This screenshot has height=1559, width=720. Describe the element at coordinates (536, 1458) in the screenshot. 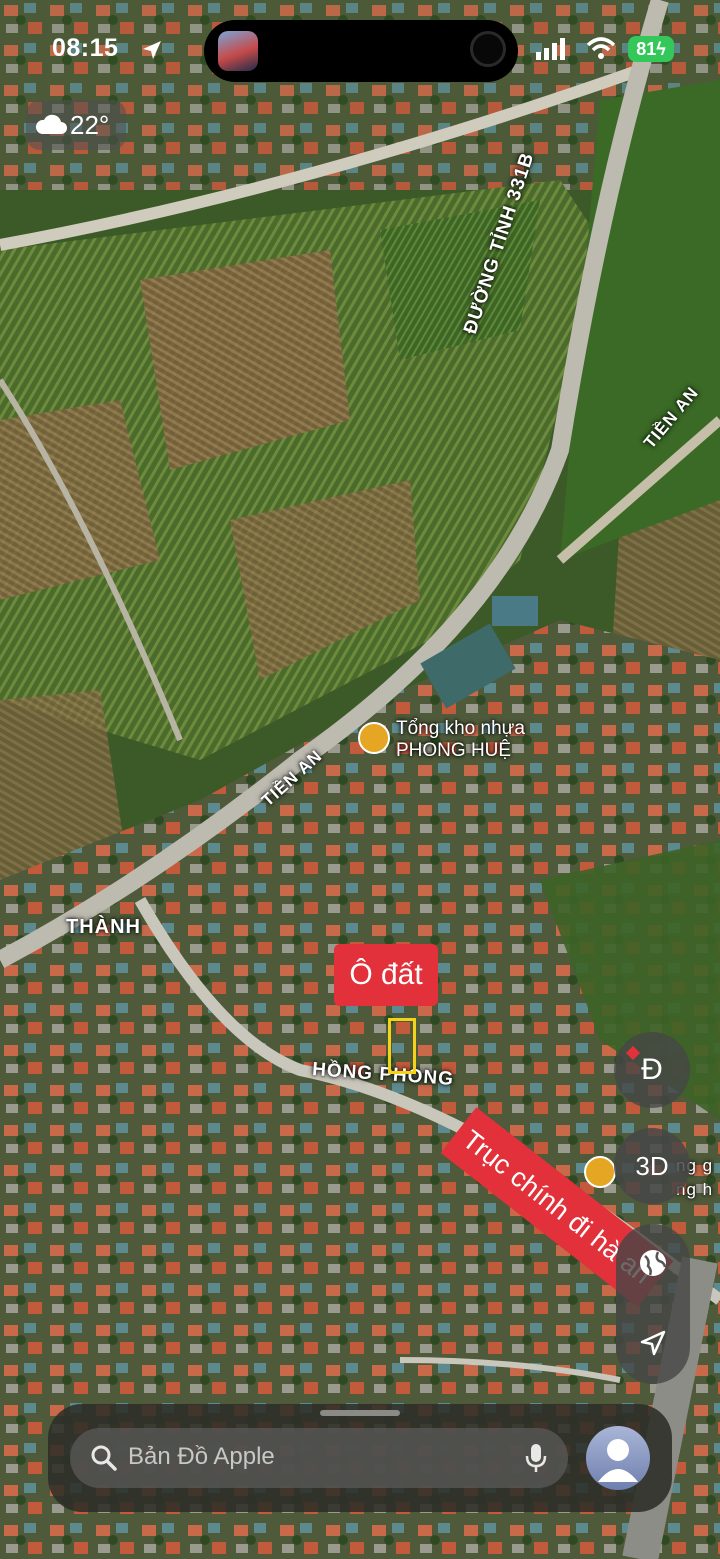

I see `microphone-icon` at that location.